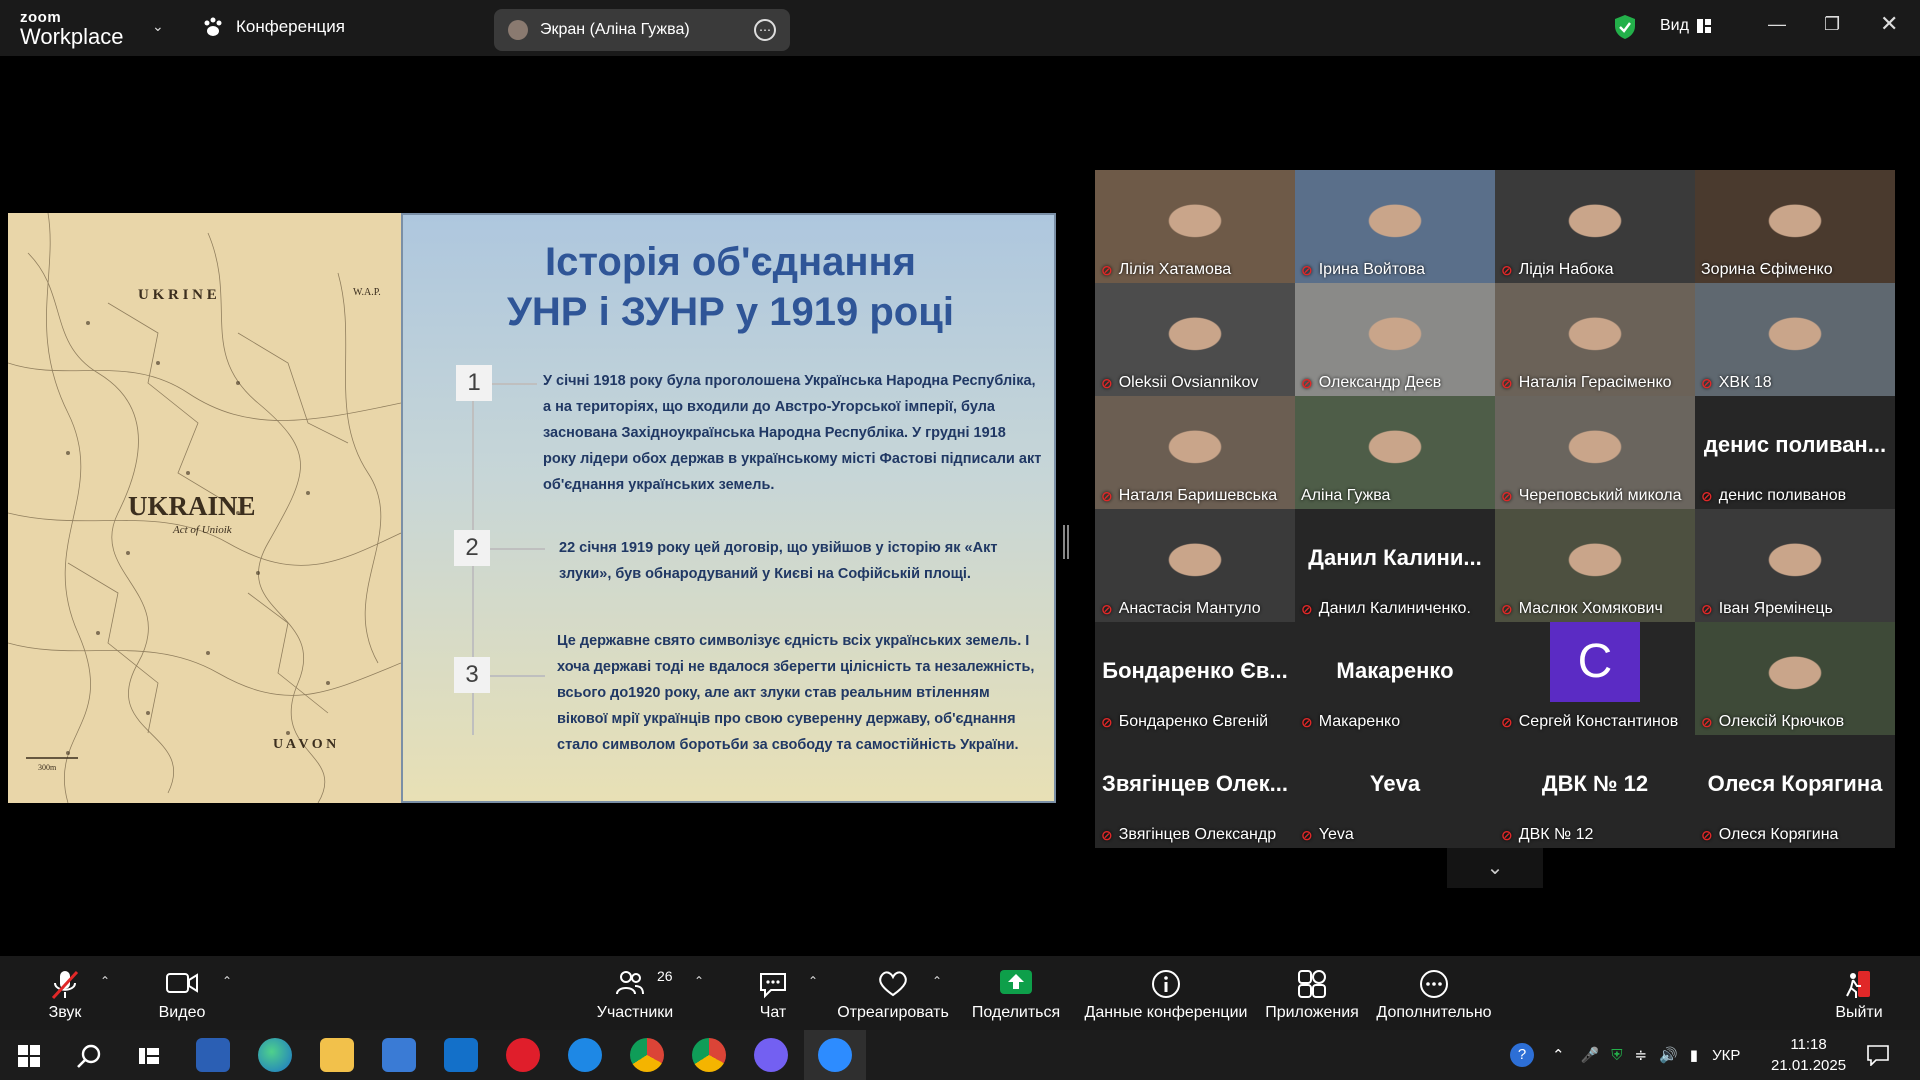 The width and height of the screenshot is (1920, 1080). What do you see at coordinates (647, 1055) in the screenshot?
I see `chrome-icon` at bounding box center [647, 1055].